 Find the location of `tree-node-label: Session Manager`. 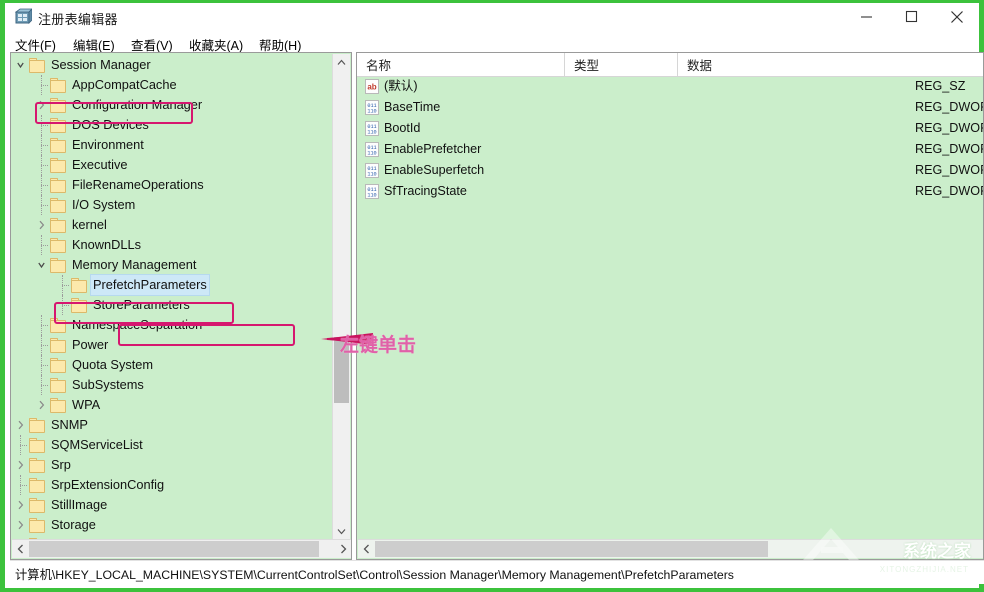

tree-node-label: Session Manager is located at coordinates (101, 64).